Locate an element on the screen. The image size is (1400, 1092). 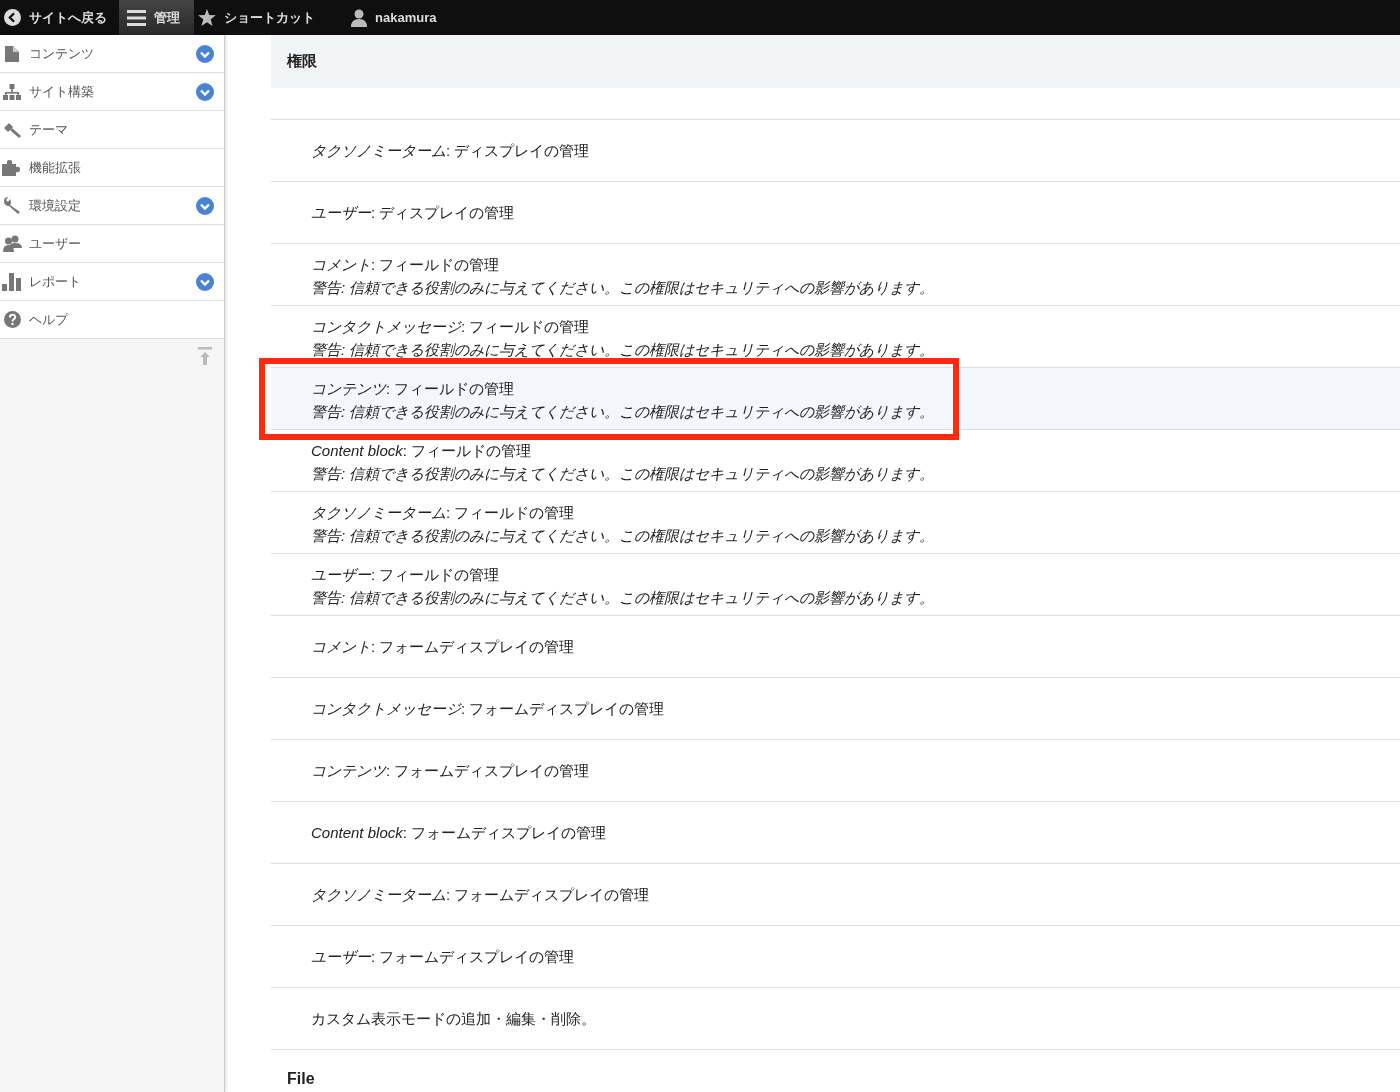
back-icon is located at coordinates (12, 17).